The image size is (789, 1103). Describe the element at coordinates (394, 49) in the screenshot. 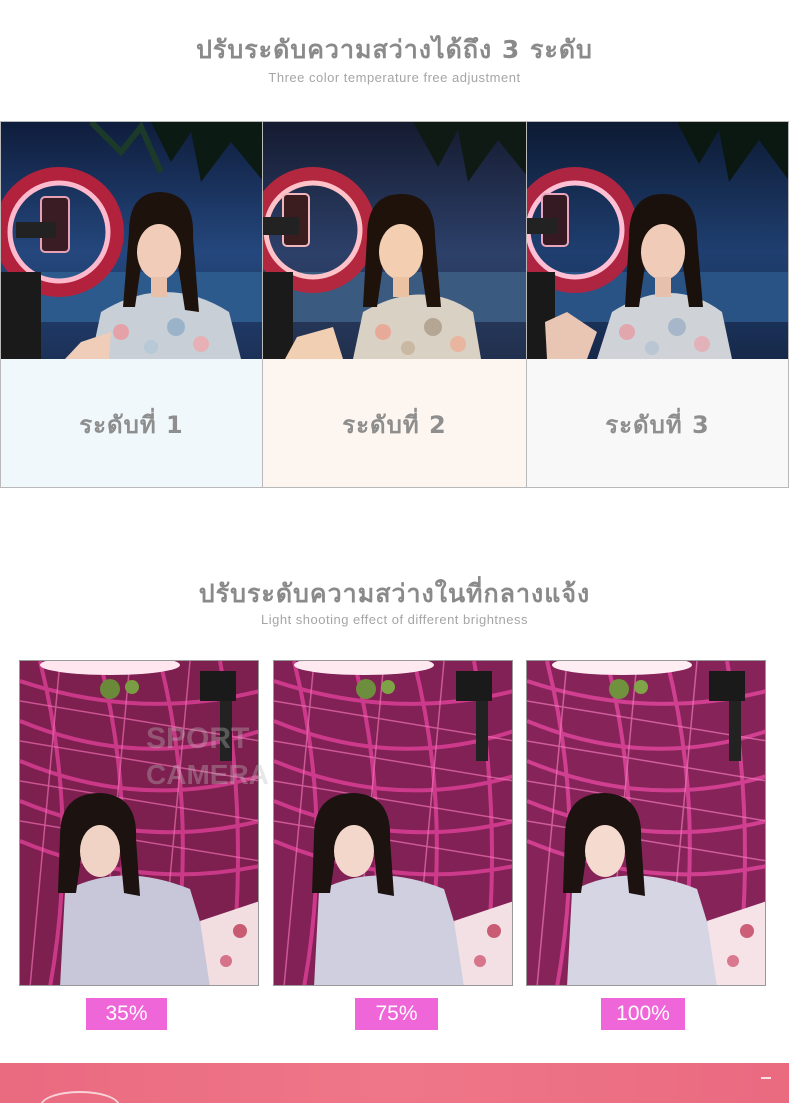

I see `section-title-color-levels: ปรับระดับความสว่างได้ถึง 3 ระดับ` at that location.